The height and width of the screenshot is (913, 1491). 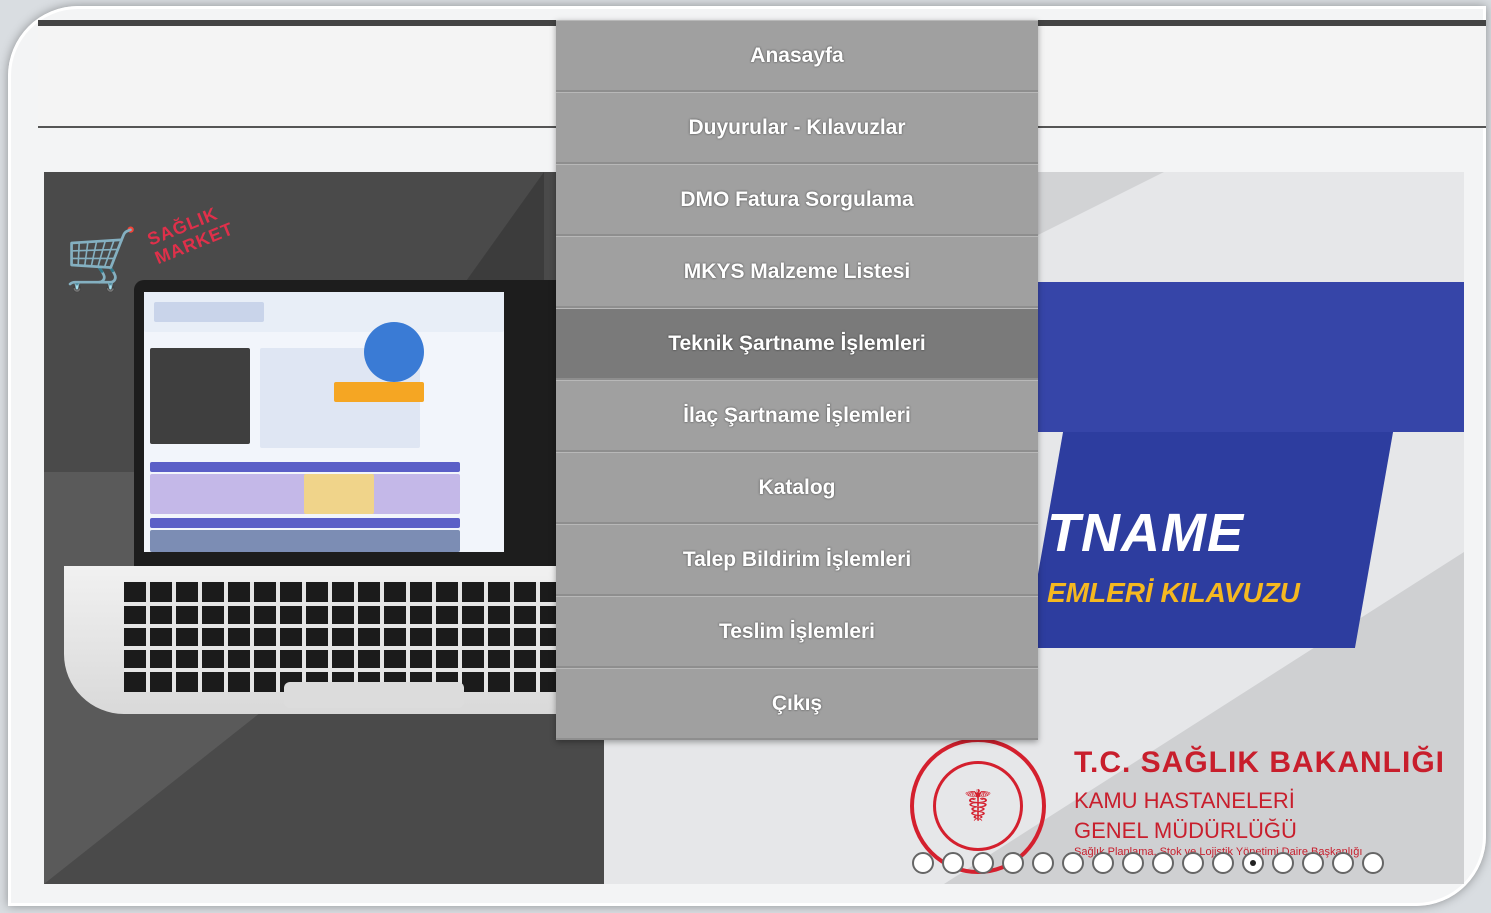 I want to click on laptop-touchpad, so click(x=374, y=695).